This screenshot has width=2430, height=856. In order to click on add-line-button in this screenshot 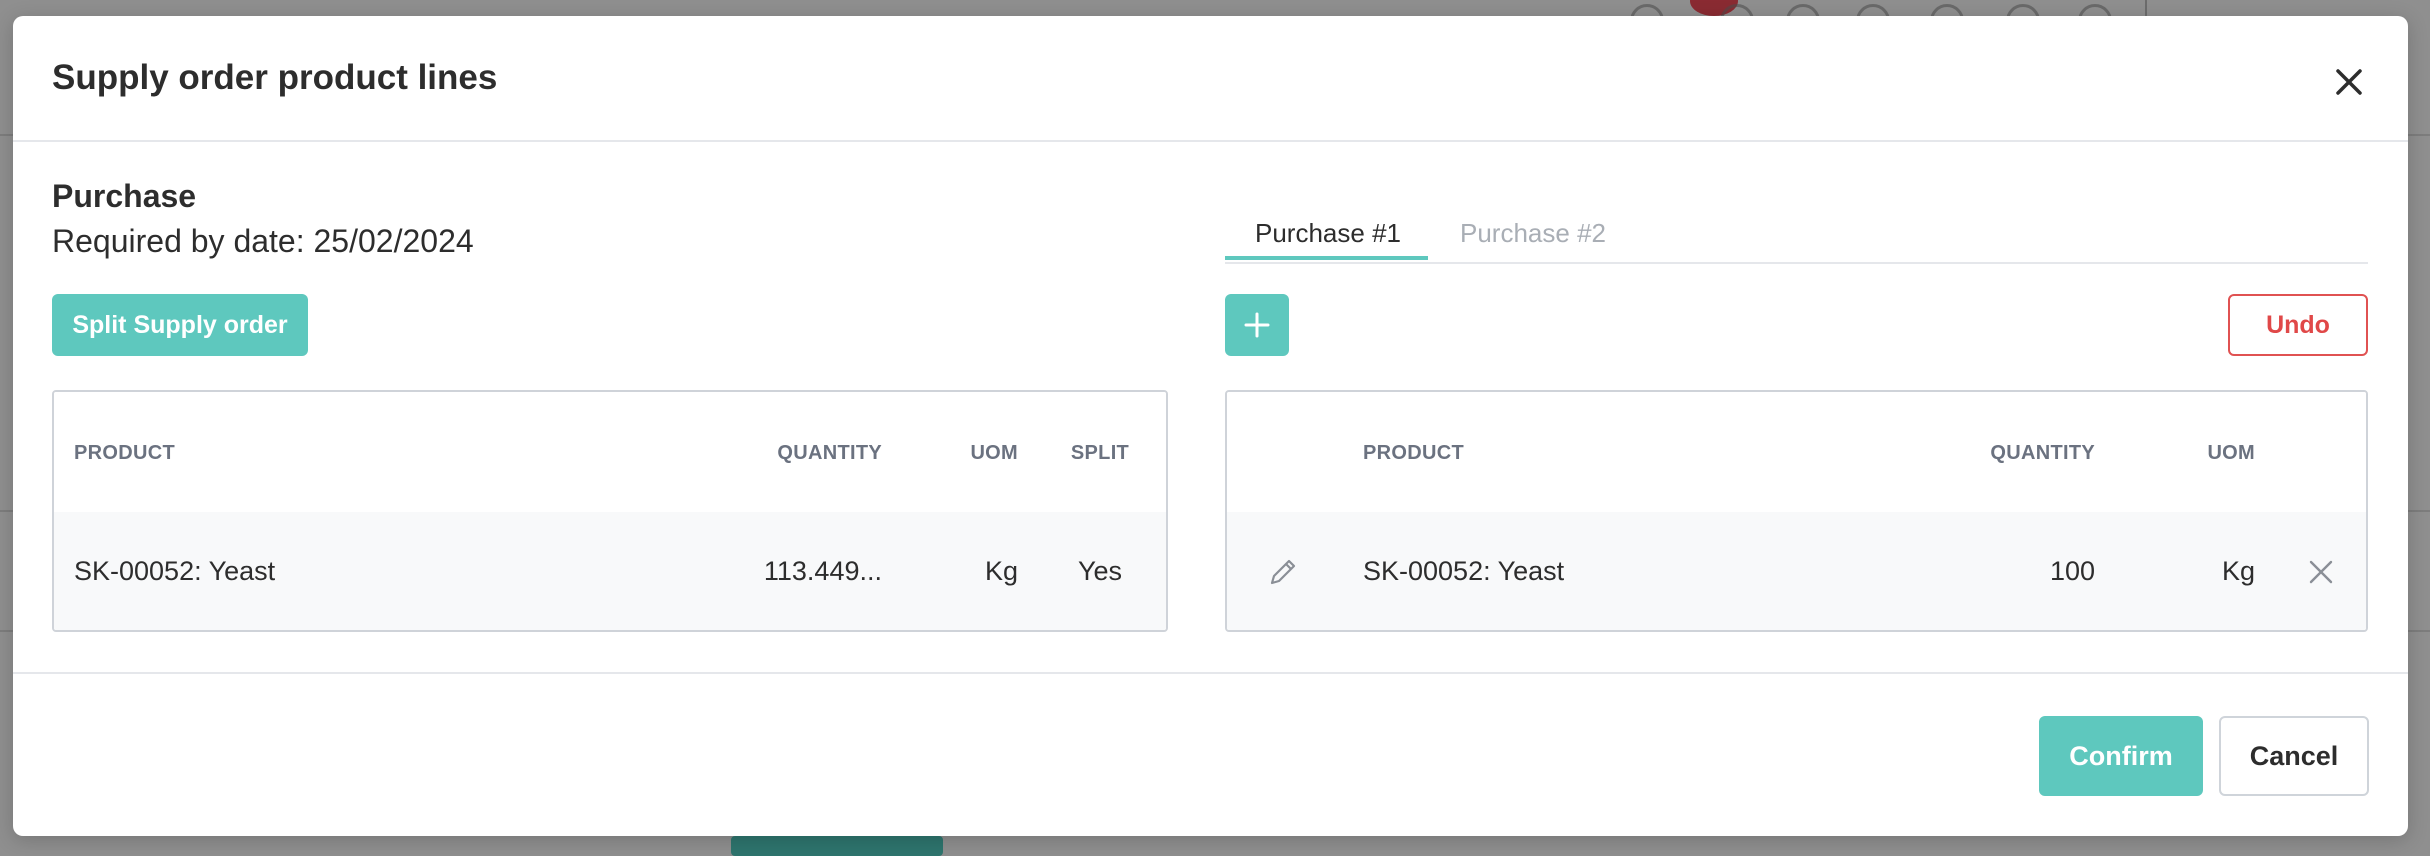, I will do `click(1257, 325)`.